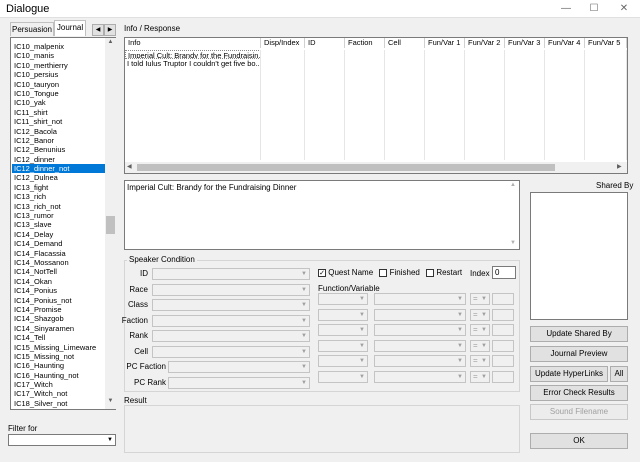  What do you see at coordinates (566, 9) in the screenshot?
I see `minimize-button: —` at bounding box center [566, 9].